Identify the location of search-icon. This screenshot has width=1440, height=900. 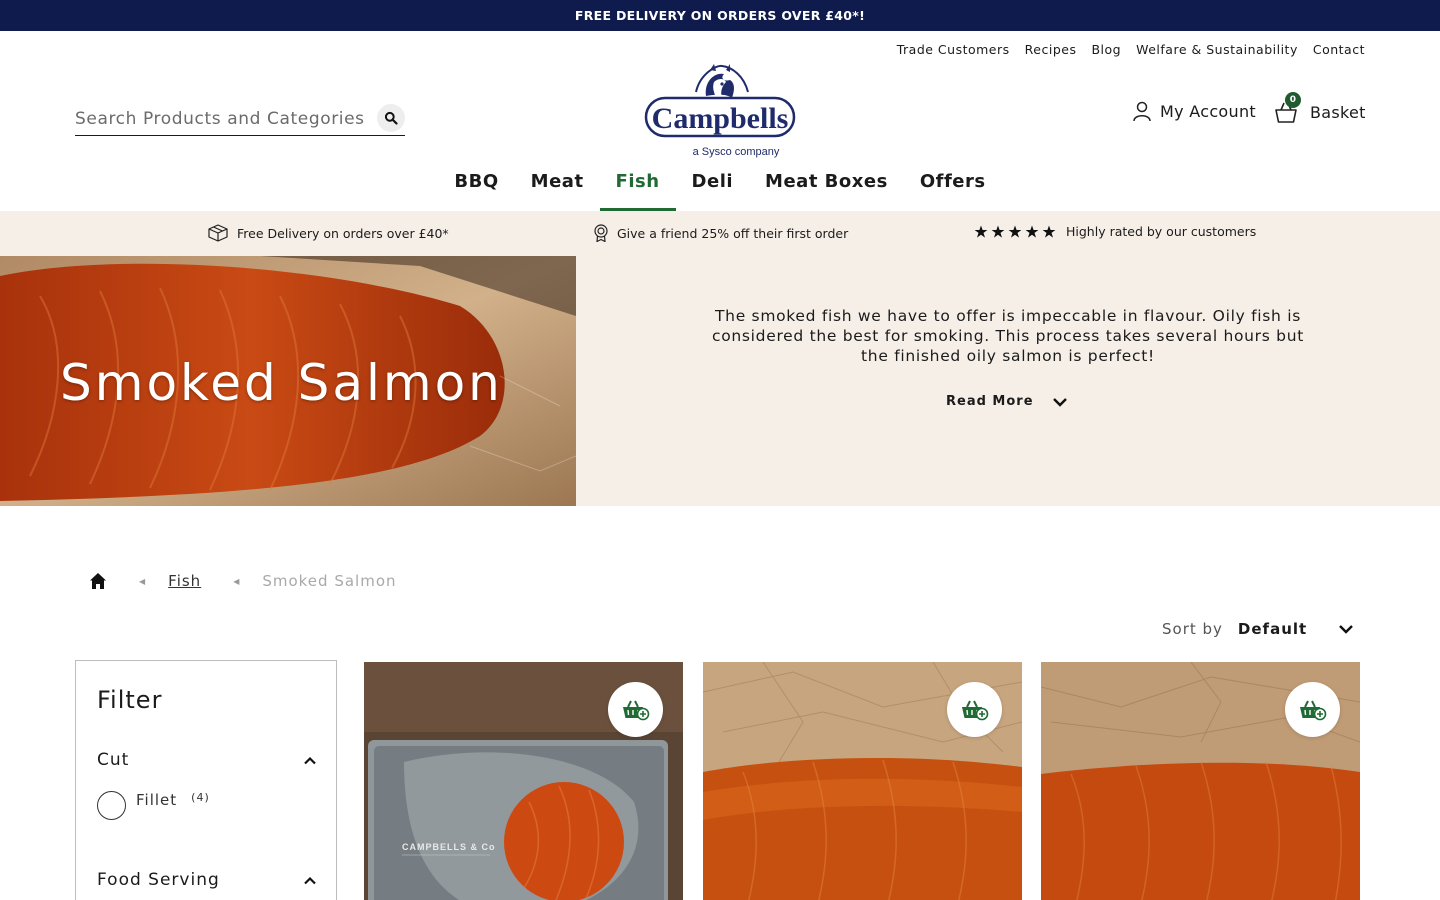
(391, 118).